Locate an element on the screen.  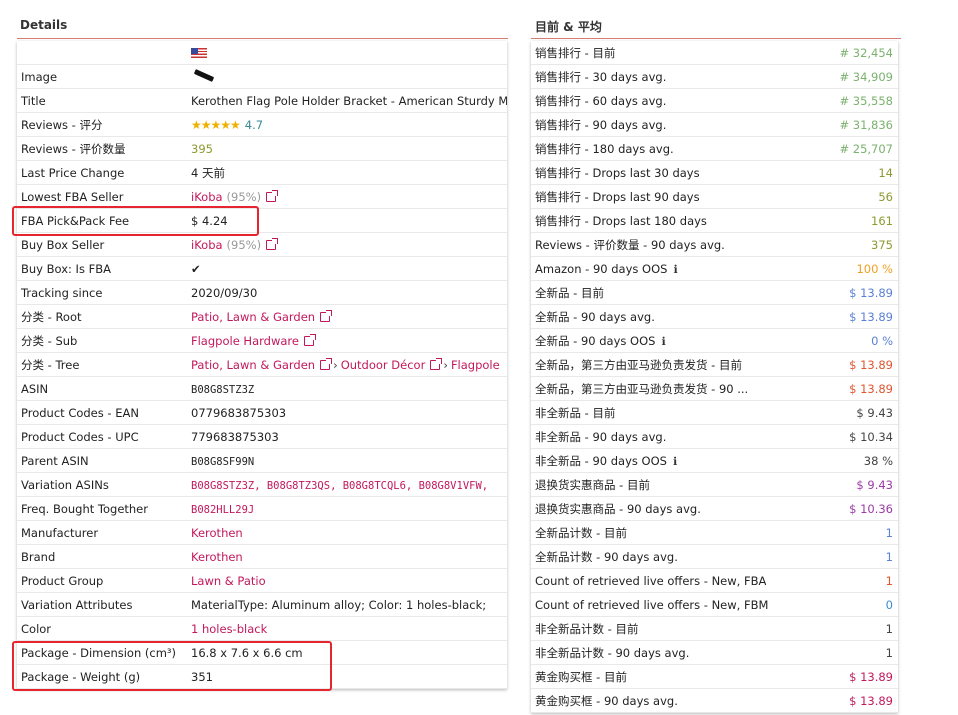
stat-label: 全新品 - 90 days avg. is located at coordinates (593, 317).